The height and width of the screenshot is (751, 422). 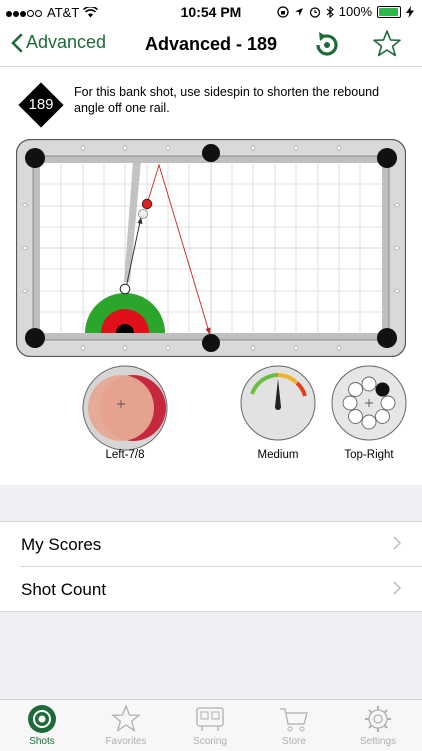 I want to click on speed-label: Medium, so click(x=278, y=455).